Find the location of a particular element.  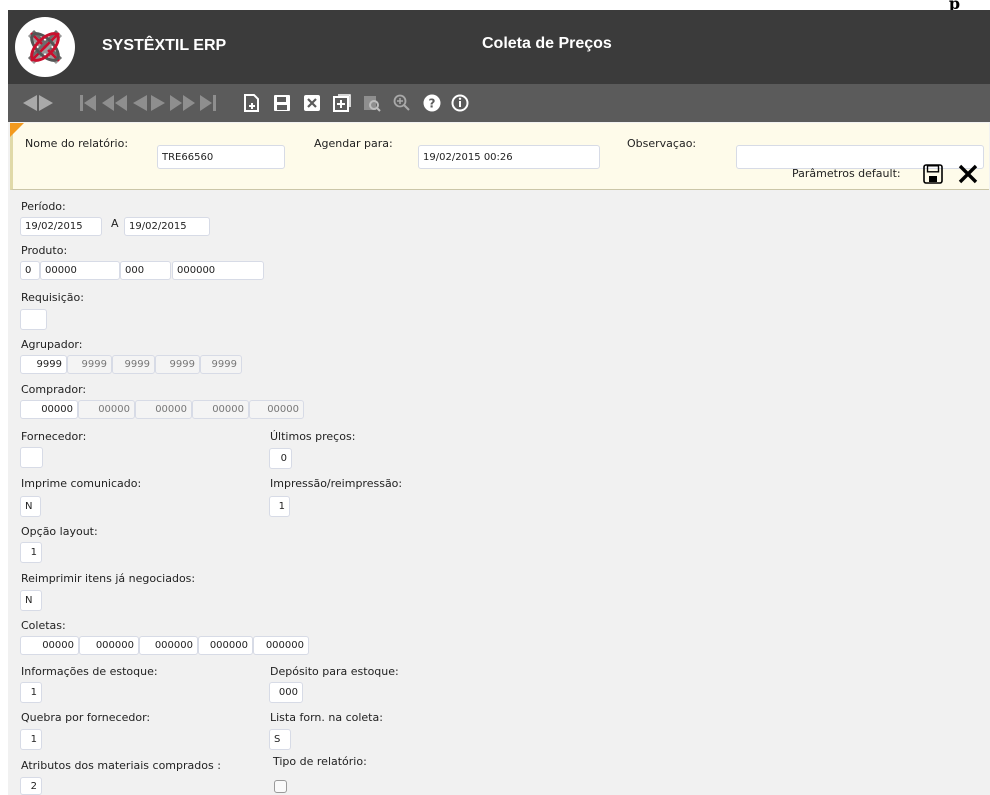

periodo-to-input is located at coordinates (167, 226).